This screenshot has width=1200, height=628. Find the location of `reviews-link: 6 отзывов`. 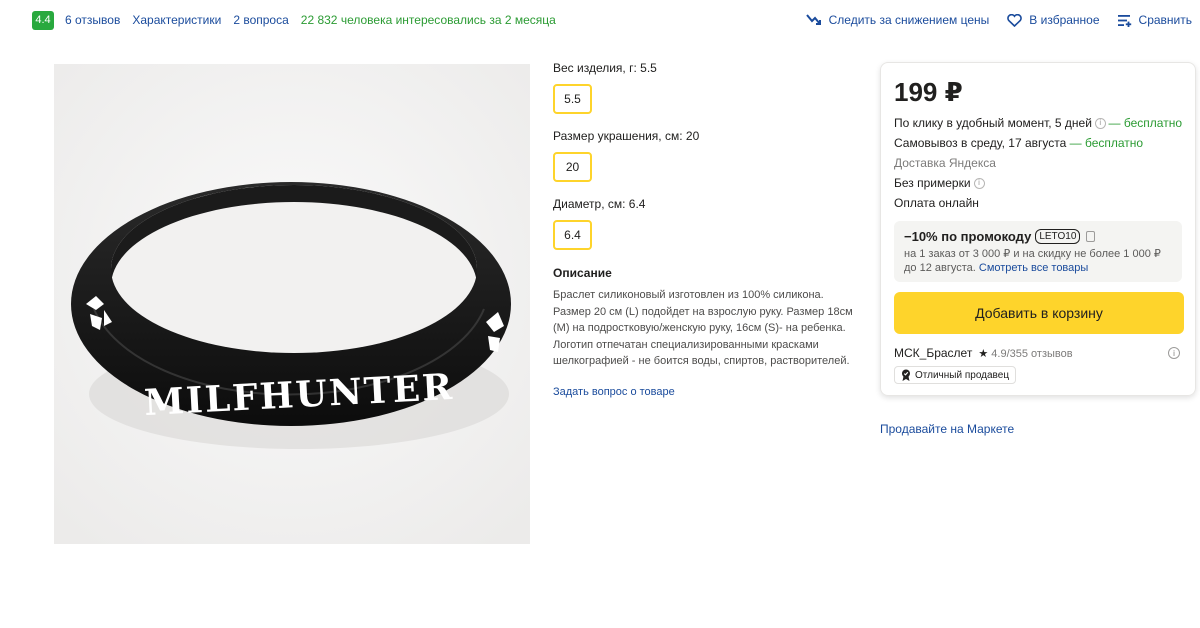

reviews-link: 6 отзывов is located at coordinates (92, 20).